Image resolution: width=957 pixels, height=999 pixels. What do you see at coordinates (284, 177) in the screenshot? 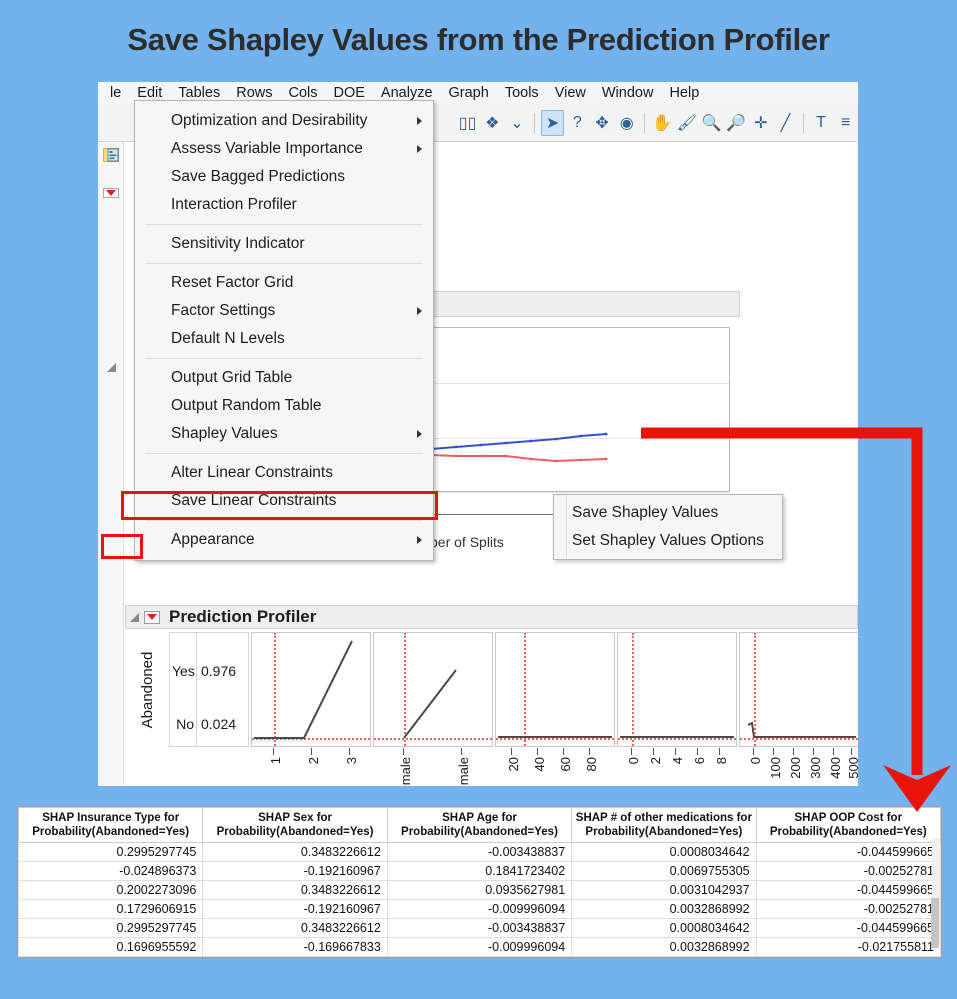
I see `menu-item-save-bagged-predictions: Save Bagged Predictions` at bounding box center [284, 177].